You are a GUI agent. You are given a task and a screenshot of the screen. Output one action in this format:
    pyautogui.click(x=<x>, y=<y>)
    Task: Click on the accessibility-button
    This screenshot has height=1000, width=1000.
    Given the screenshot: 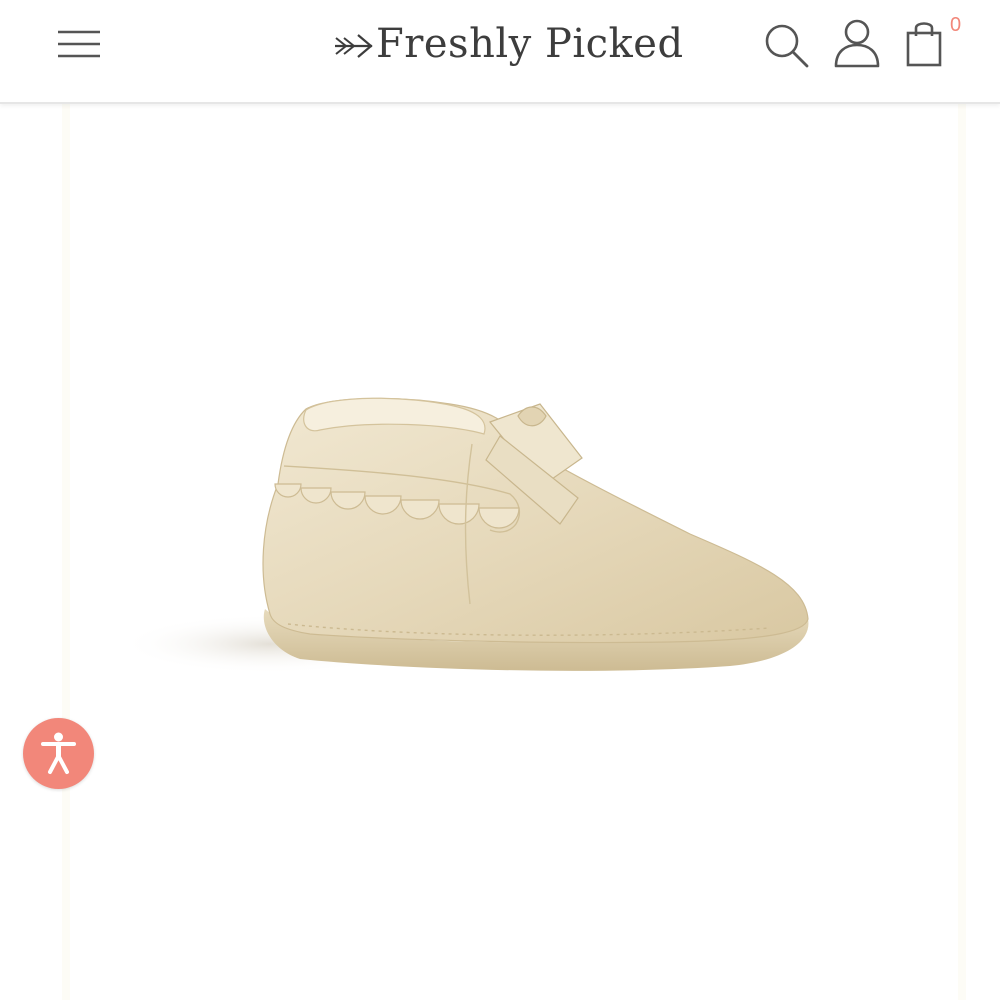 What is the action you would take?
    pyautogui.click(x=58, y=753)
    